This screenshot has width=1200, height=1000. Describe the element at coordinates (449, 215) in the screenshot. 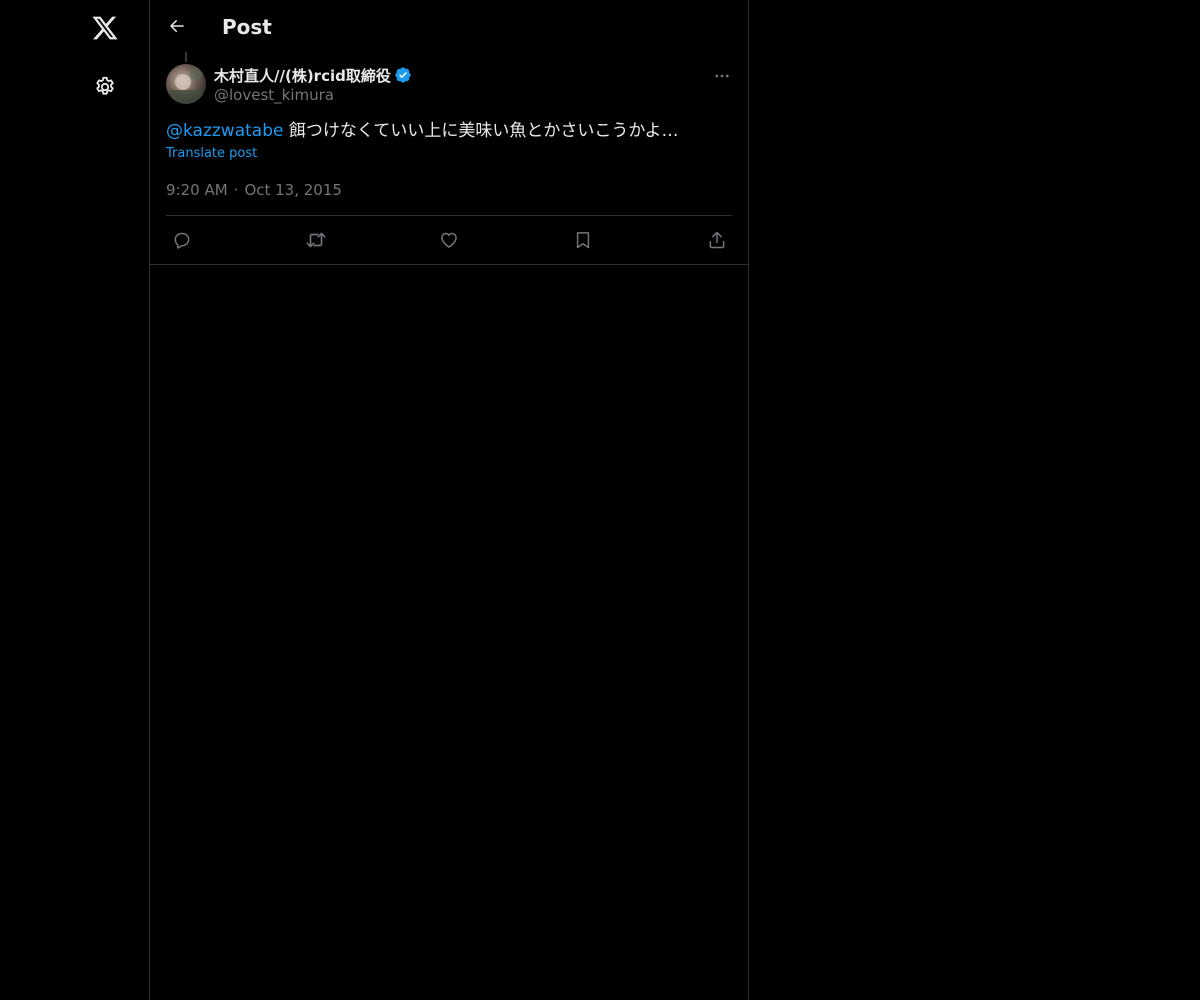

I see `divider` at that location.